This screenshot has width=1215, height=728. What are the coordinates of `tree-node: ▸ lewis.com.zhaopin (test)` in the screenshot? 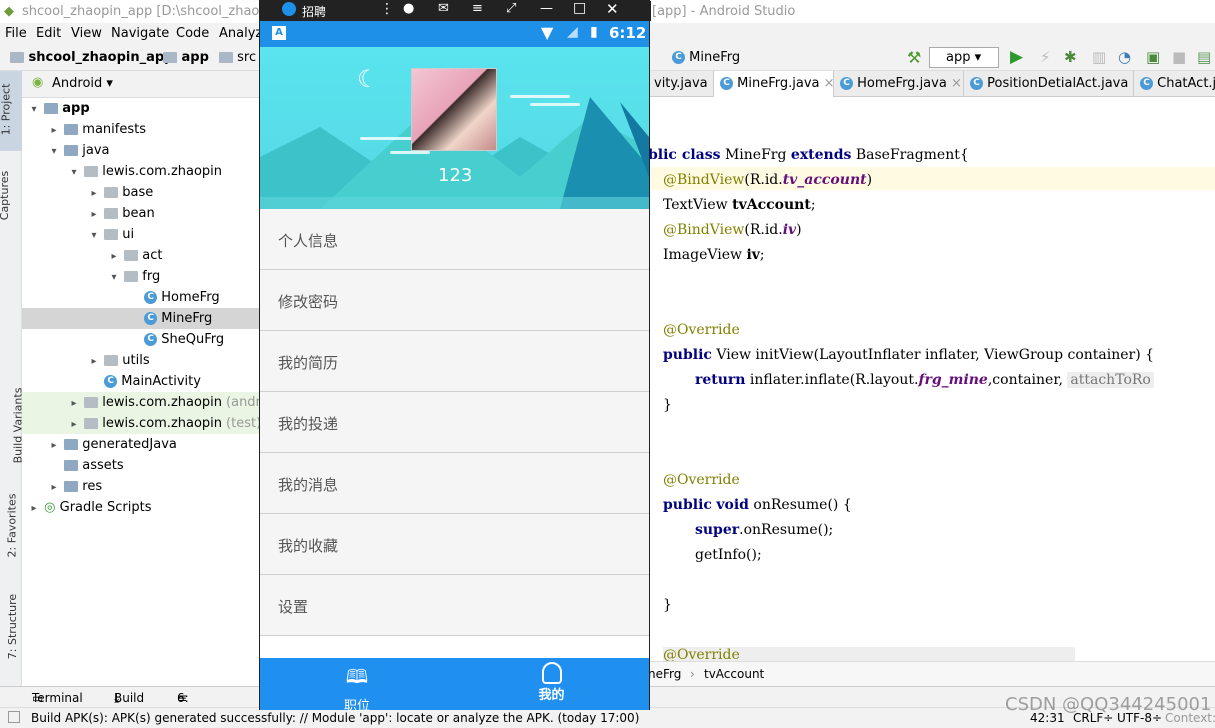 It's located at (141, 424).